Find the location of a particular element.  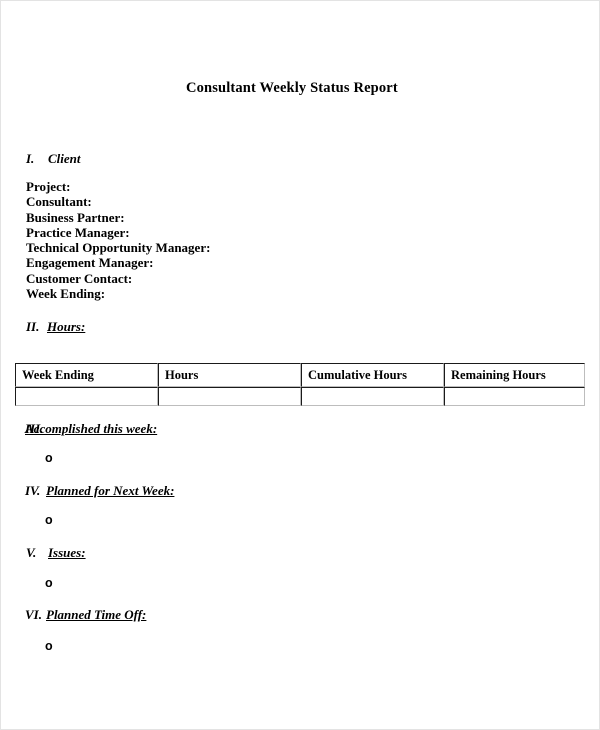

field-label-customer-contact: Customer Contact: is located at coordinates (79, 278).